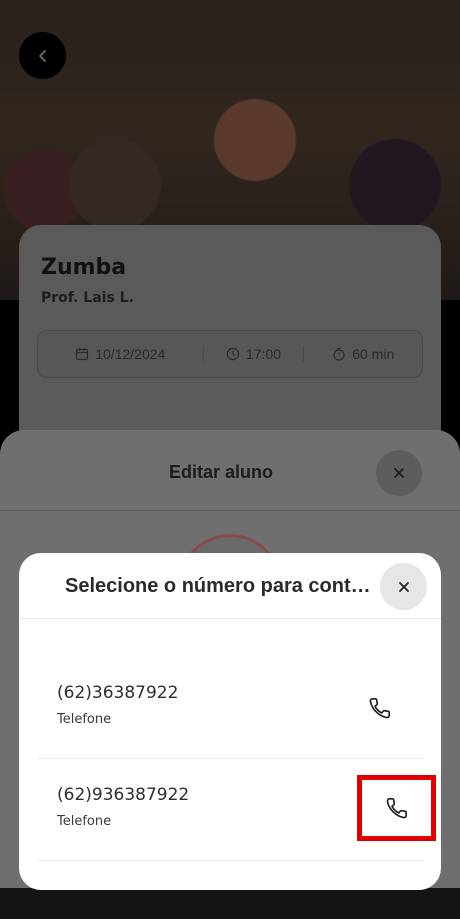 This screenshot has height=919, width=460. What do you see at coordinates (230, 903) in the screenshot?
I see `bottom-bar` at bounding box center [230, 903].